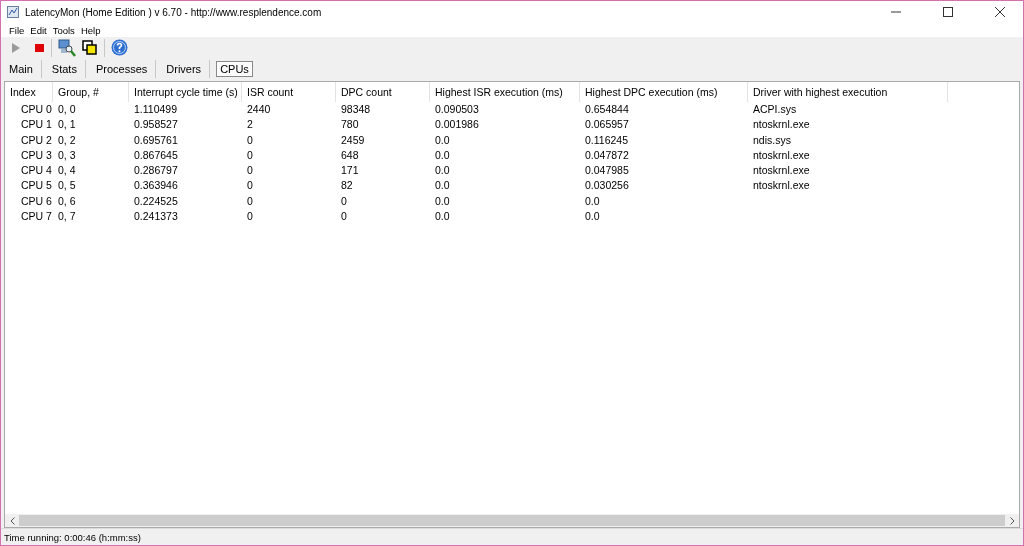  Describe the element at coordinates (350, 154) in the screenshot. I see `table-cell: 648` at that location.